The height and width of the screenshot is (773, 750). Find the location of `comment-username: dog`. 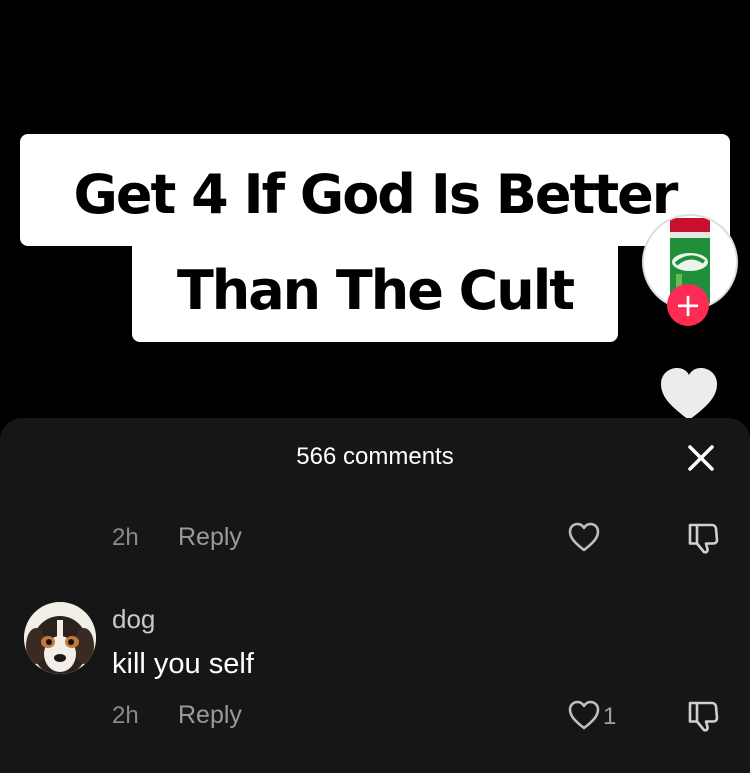

comment-username: dog is located at coordinates (133, 619).